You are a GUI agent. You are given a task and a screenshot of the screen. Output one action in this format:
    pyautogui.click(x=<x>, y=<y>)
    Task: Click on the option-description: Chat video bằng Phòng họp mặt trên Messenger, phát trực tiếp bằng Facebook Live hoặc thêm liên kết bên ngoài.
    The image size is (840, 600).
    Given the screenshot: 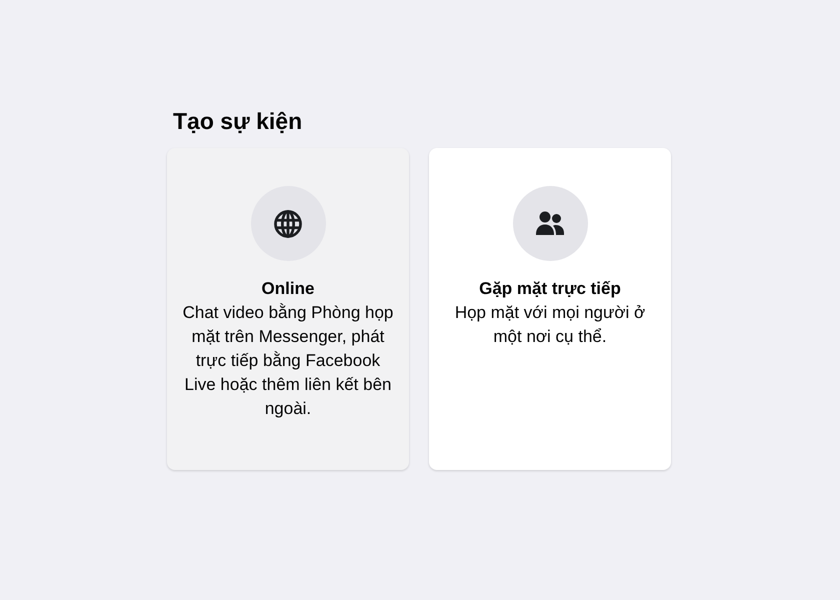 What is the action you would take?
    pyautogui.click(x=288, y=361)
    